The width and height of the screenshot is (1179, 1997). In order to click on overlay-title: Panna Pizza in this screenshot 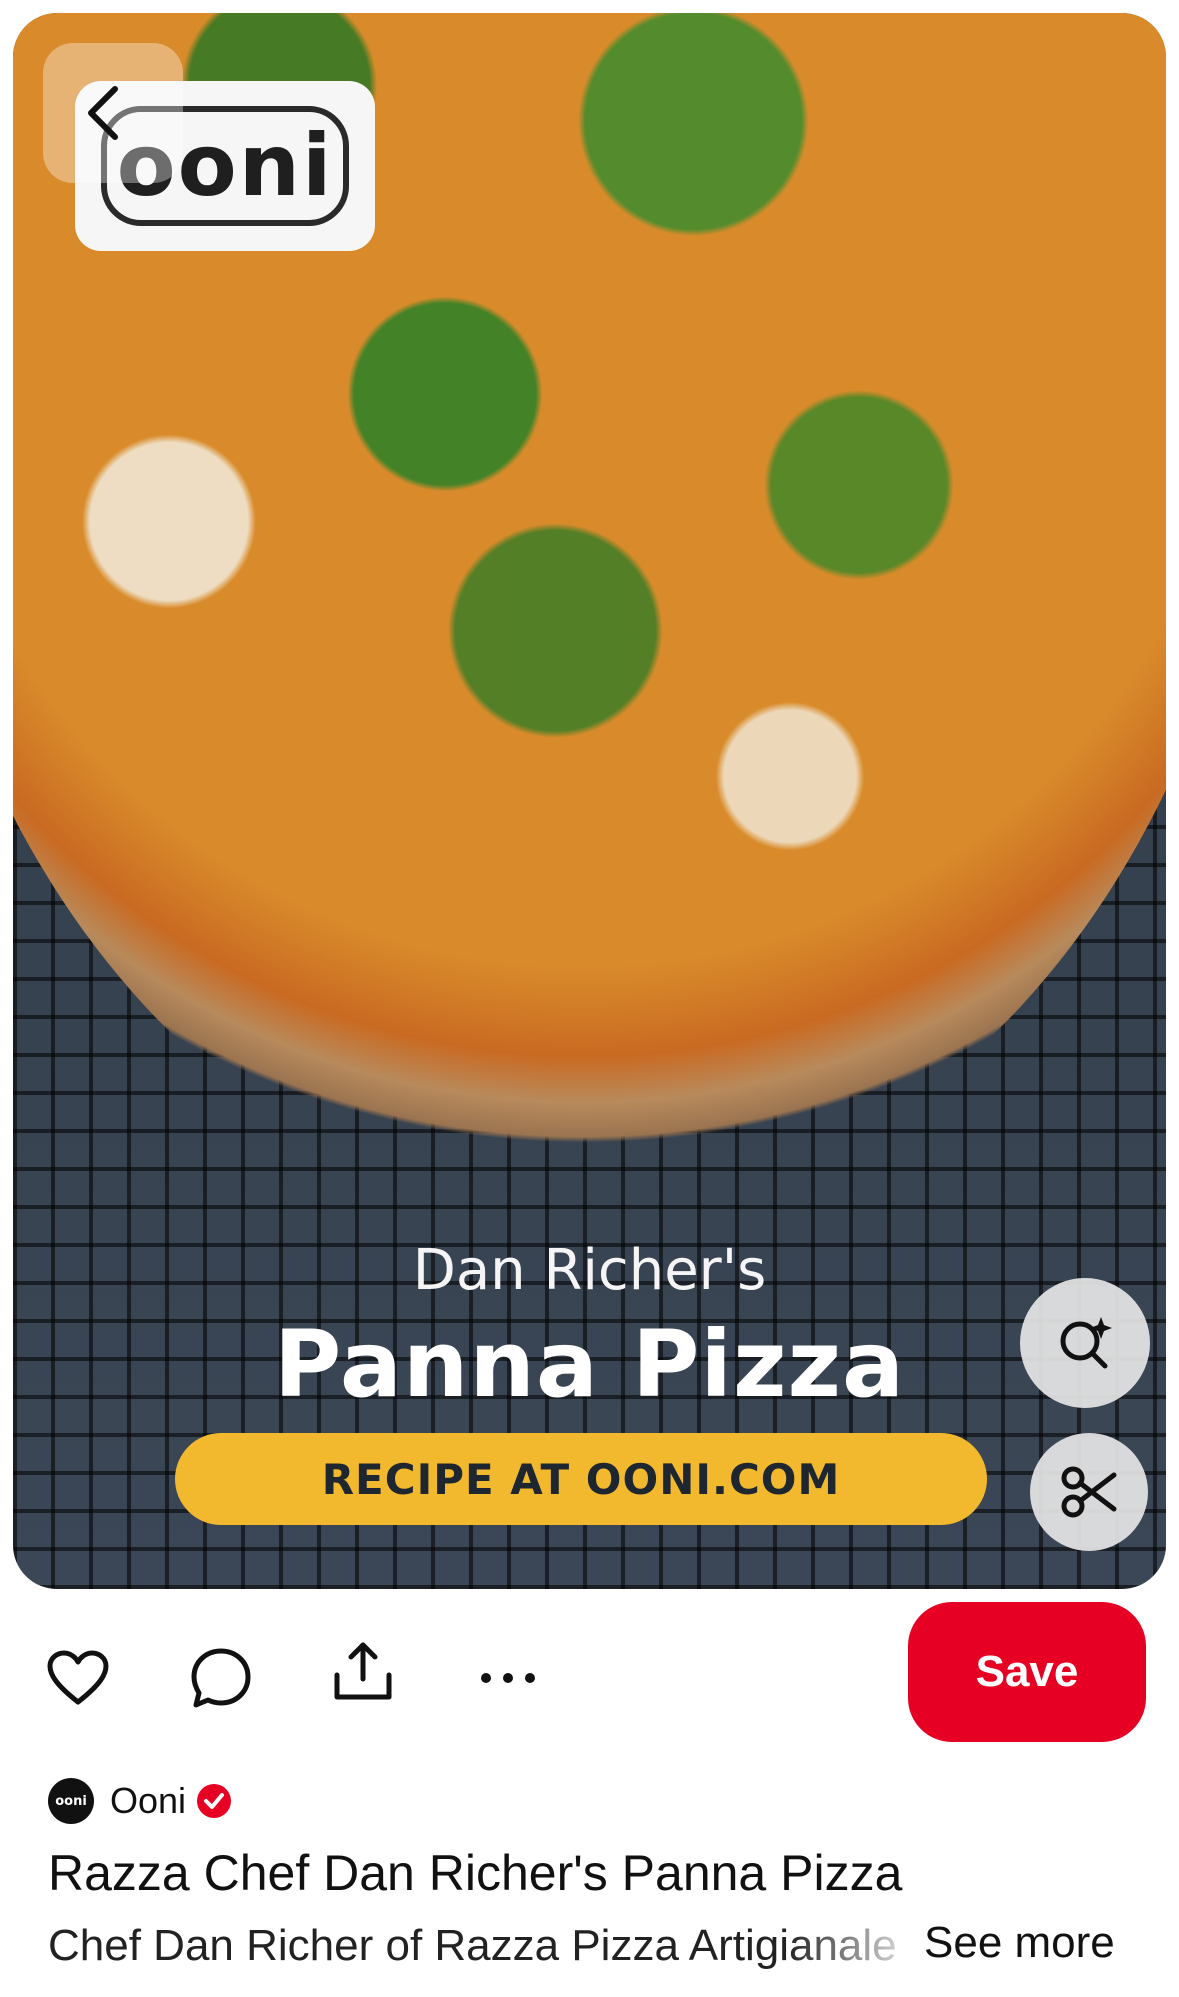, I will do `click(589, 1364)`.